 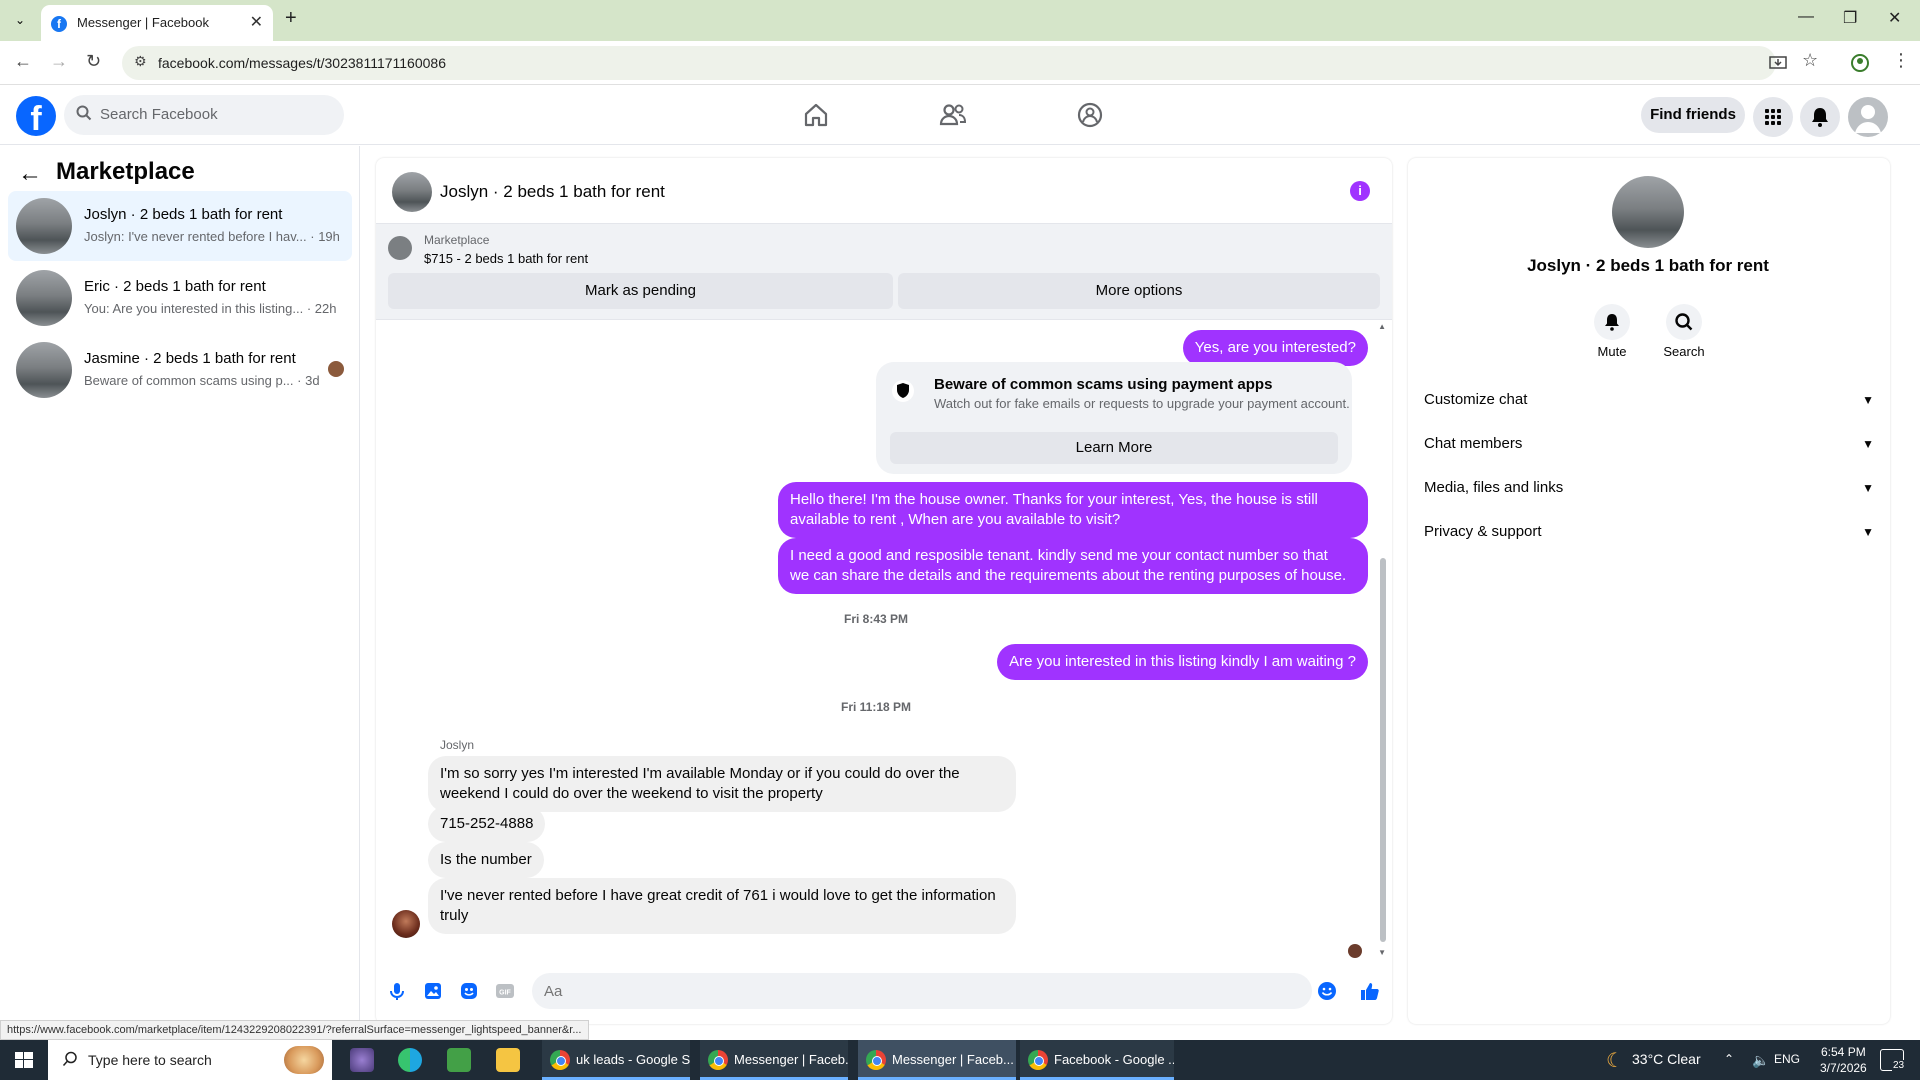 What do you see at coordinates (410, 1060) in the screenshot?
I see `edge-icon` at bounding box center [410, 1060].